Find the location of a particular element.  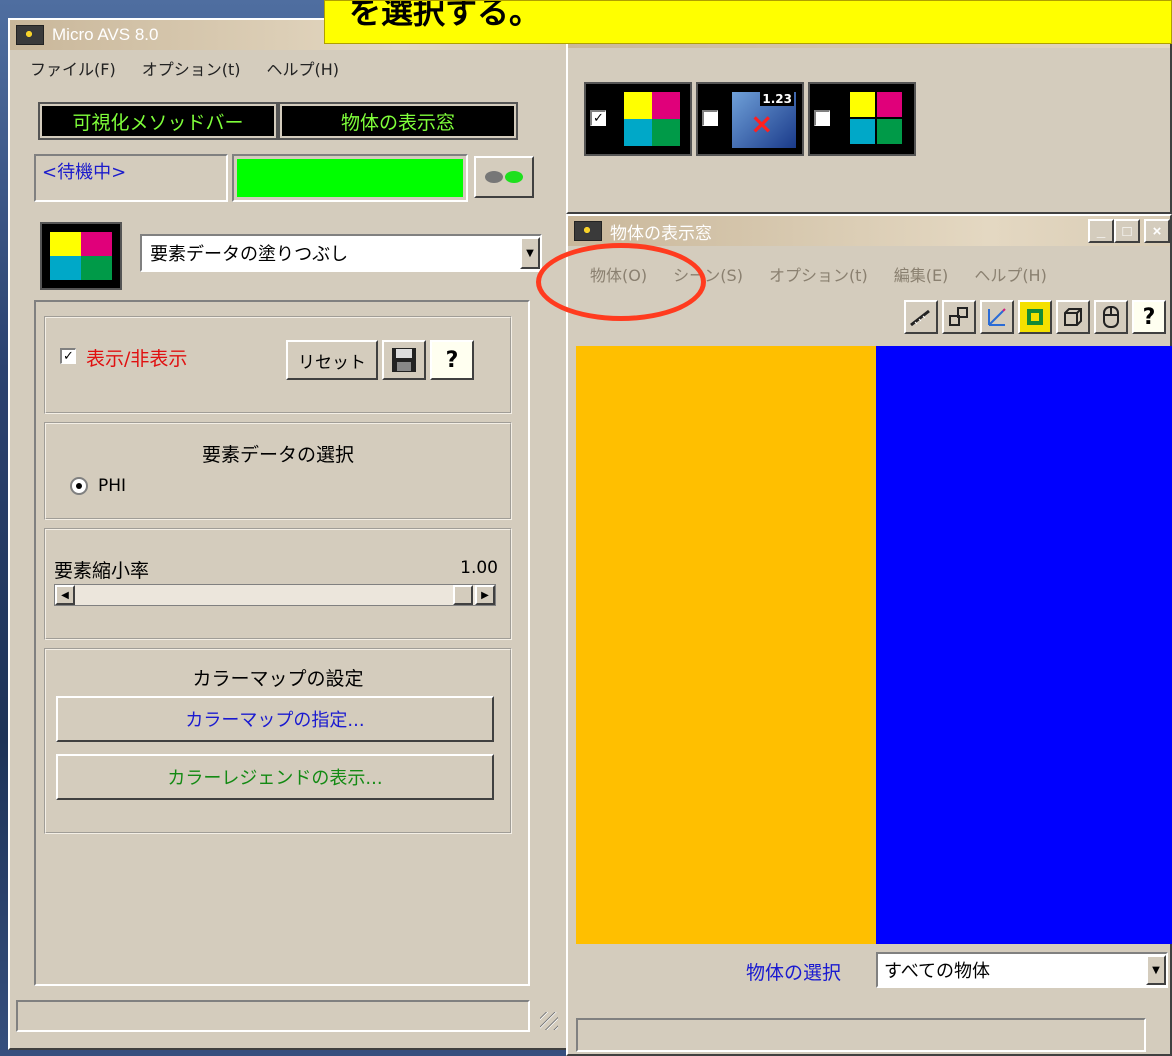

viewport-blue-region is located at coordinates (1024, 645).